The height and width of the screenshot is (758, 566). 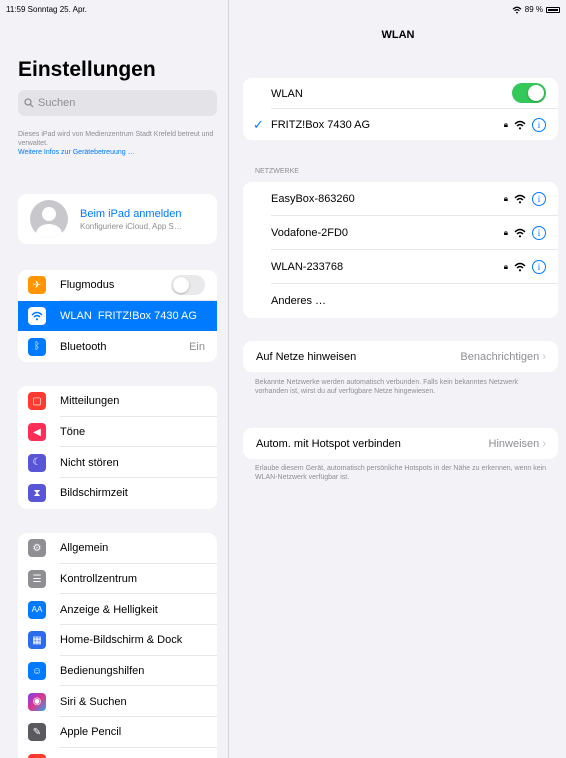 What do you see at coordinates (57, 103) in the screenshot?
I see `search-placeholder: Suchen` at bounding box center [57, 103].